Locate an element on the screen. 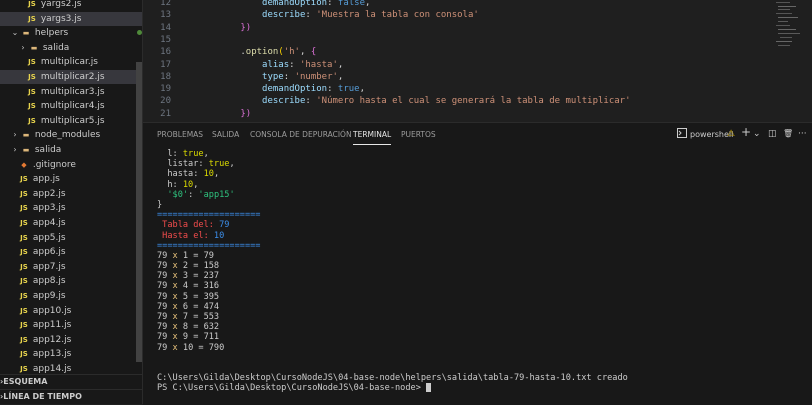 The height and width of the screenshot is (405, 812). tree-item: JS app7.js is located at coordinates (71, 267).